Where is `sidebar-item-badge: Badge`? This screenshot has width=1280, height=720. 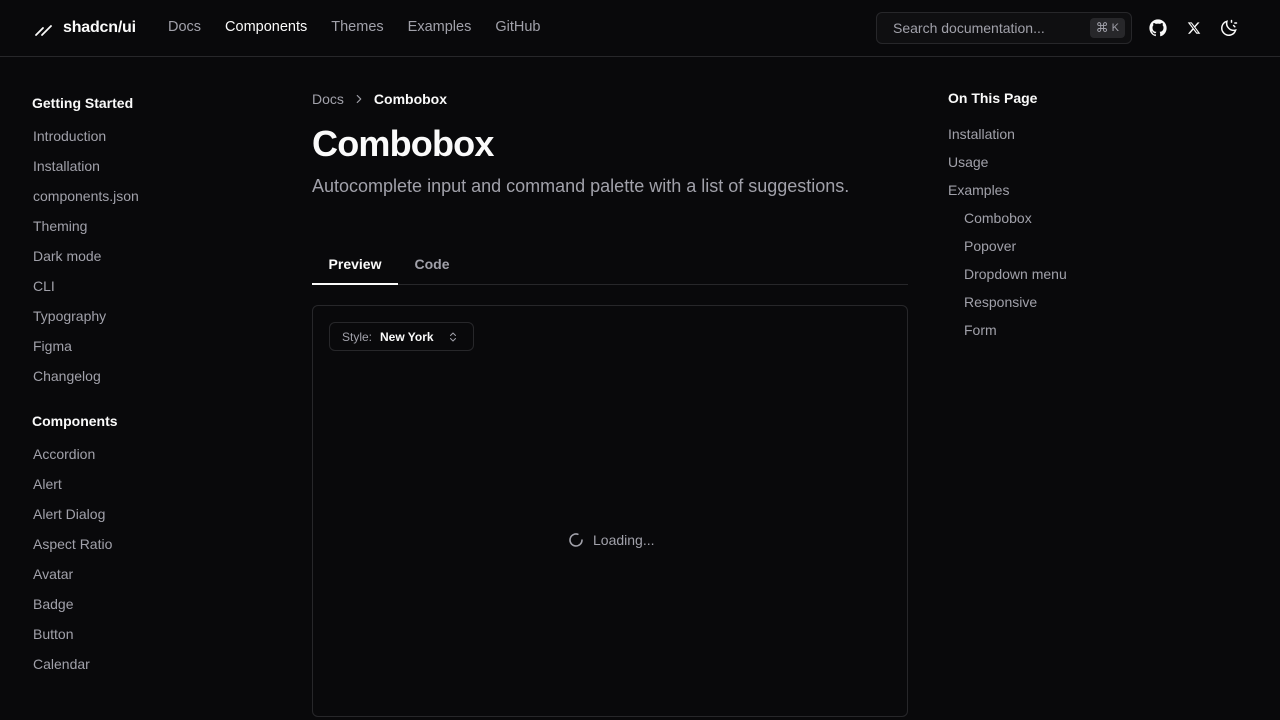 sidebar-item-badge: Badge is located at coordinates (53, 604).